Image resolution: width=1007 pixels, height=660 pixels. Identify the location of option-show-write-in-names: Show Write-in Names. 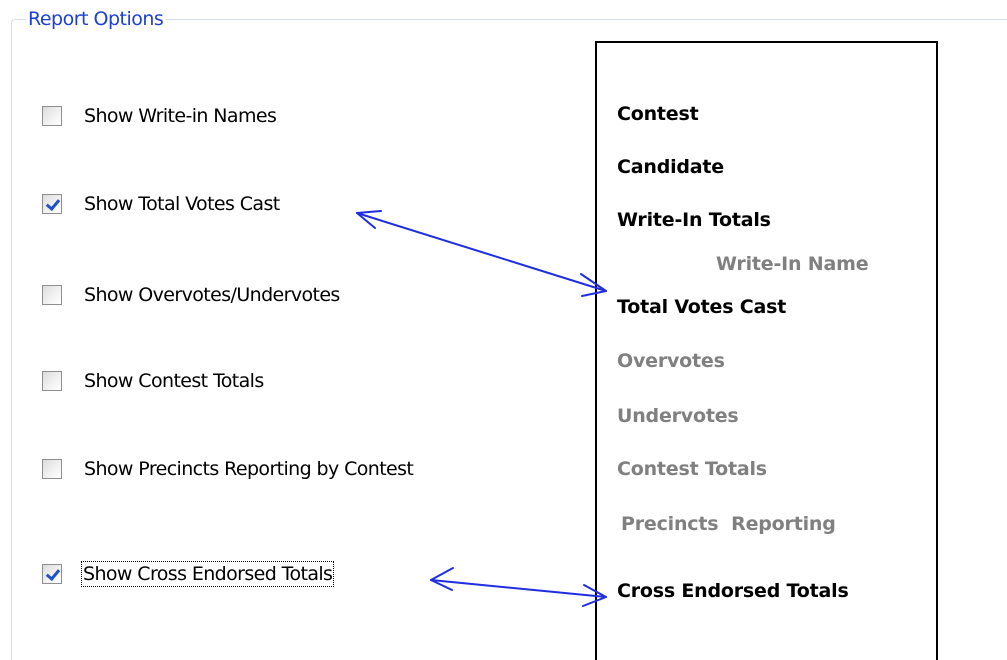
(159, 116).